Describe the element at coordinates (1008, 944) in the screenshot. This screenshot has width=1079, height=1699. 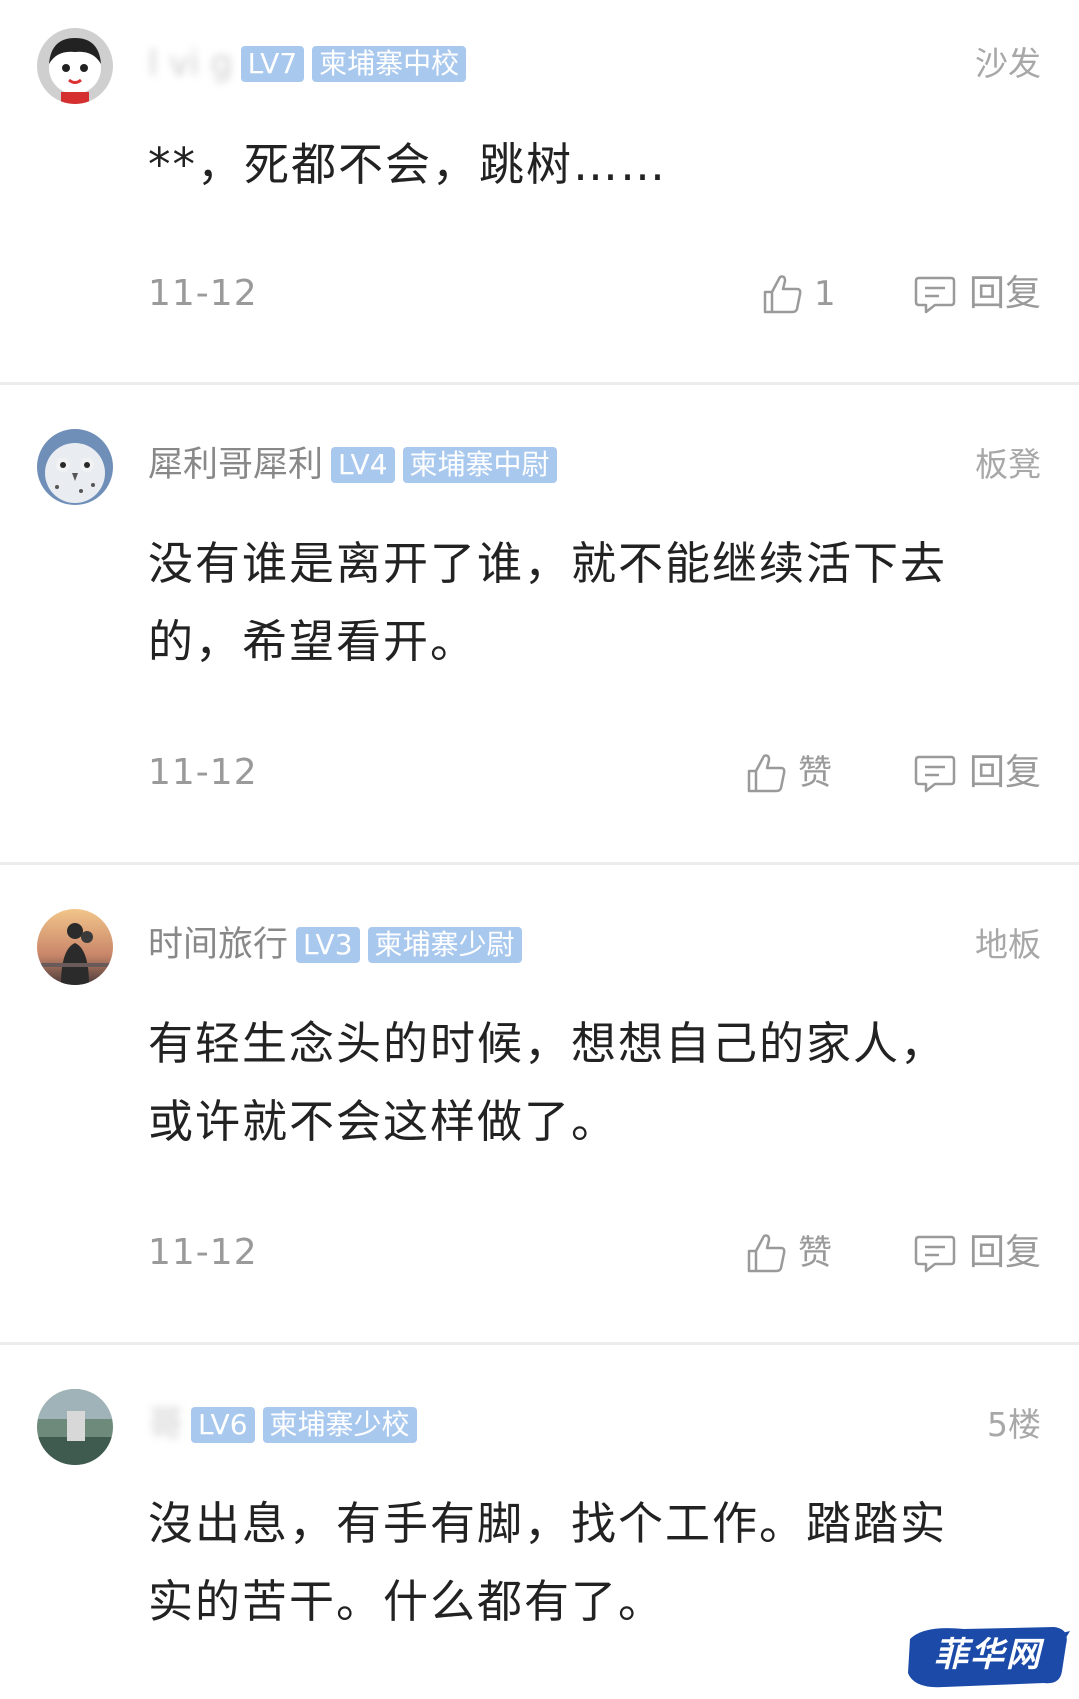
I see `floor-label: 地板` at that location.